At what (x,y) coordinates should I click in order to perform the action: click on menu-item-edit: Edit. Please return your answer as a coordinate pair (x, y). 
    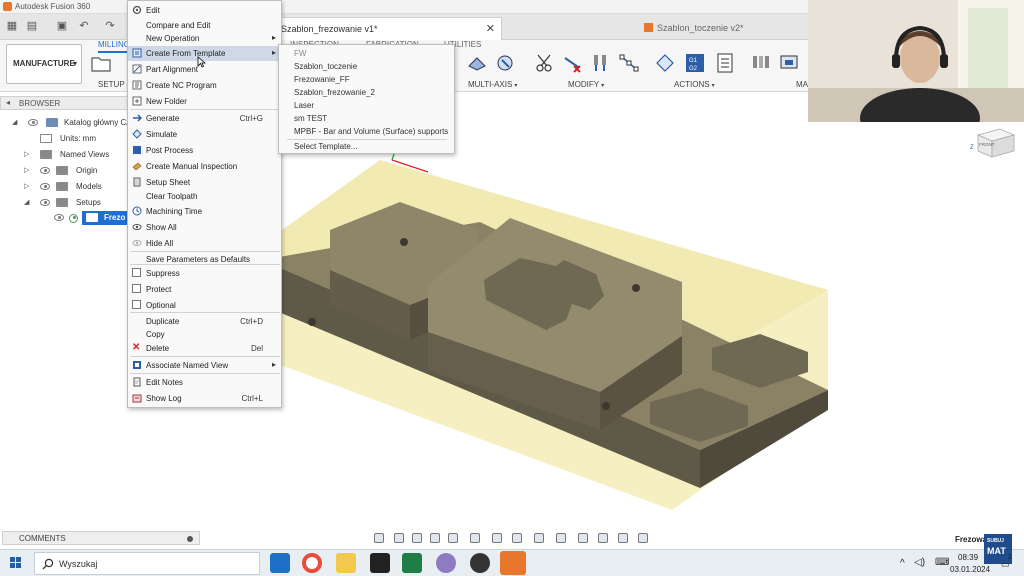
    Looking at the image, I should click on (204, 10).